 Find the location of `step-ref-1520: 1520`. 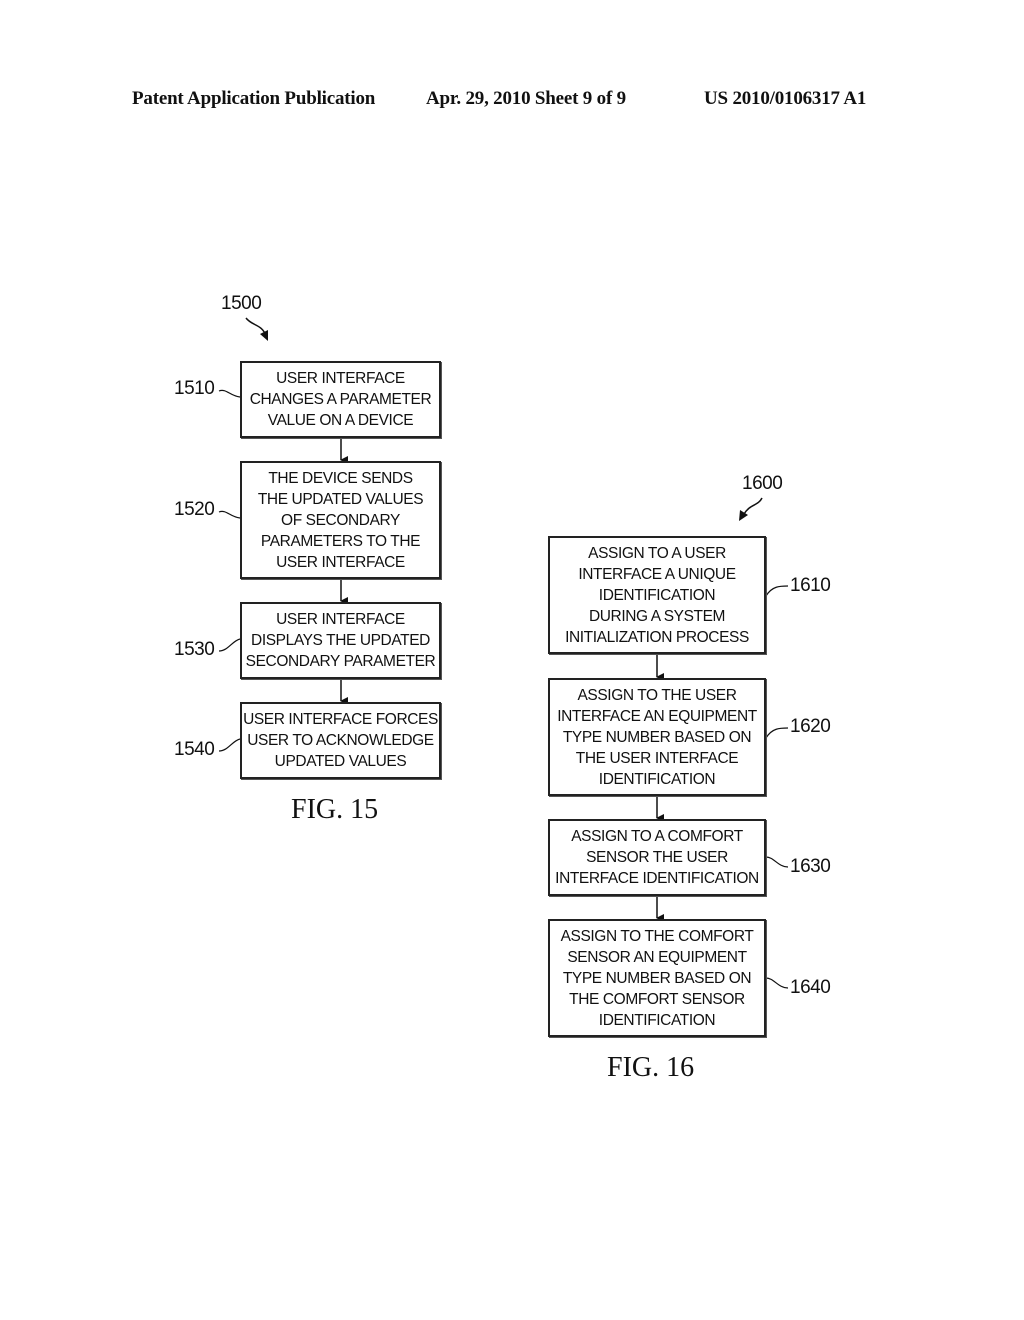

step-ref-1520: 1520 is located at coordinates (194, 509).